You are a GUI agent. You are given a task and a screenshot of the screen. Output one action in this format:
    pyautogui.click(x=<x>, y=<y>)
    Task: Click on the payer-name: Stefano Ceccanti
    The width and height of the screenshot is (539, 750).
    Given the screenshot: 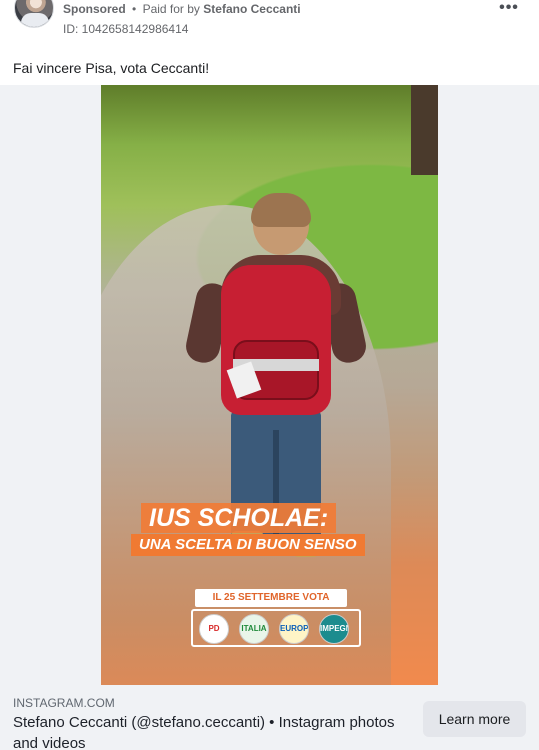 What is the action you would take?
    pyautogui.click(x=251, y=9)
    